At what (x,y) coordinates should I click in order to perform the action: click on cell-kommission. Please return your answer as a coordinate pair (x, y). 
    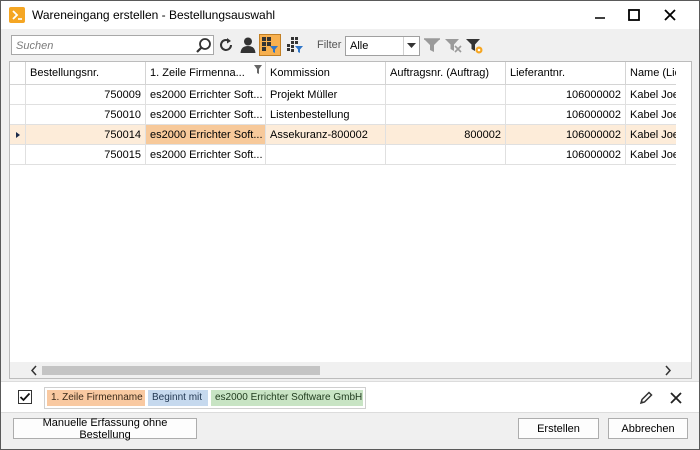
    Looking at the image, I should click on (326, 155).